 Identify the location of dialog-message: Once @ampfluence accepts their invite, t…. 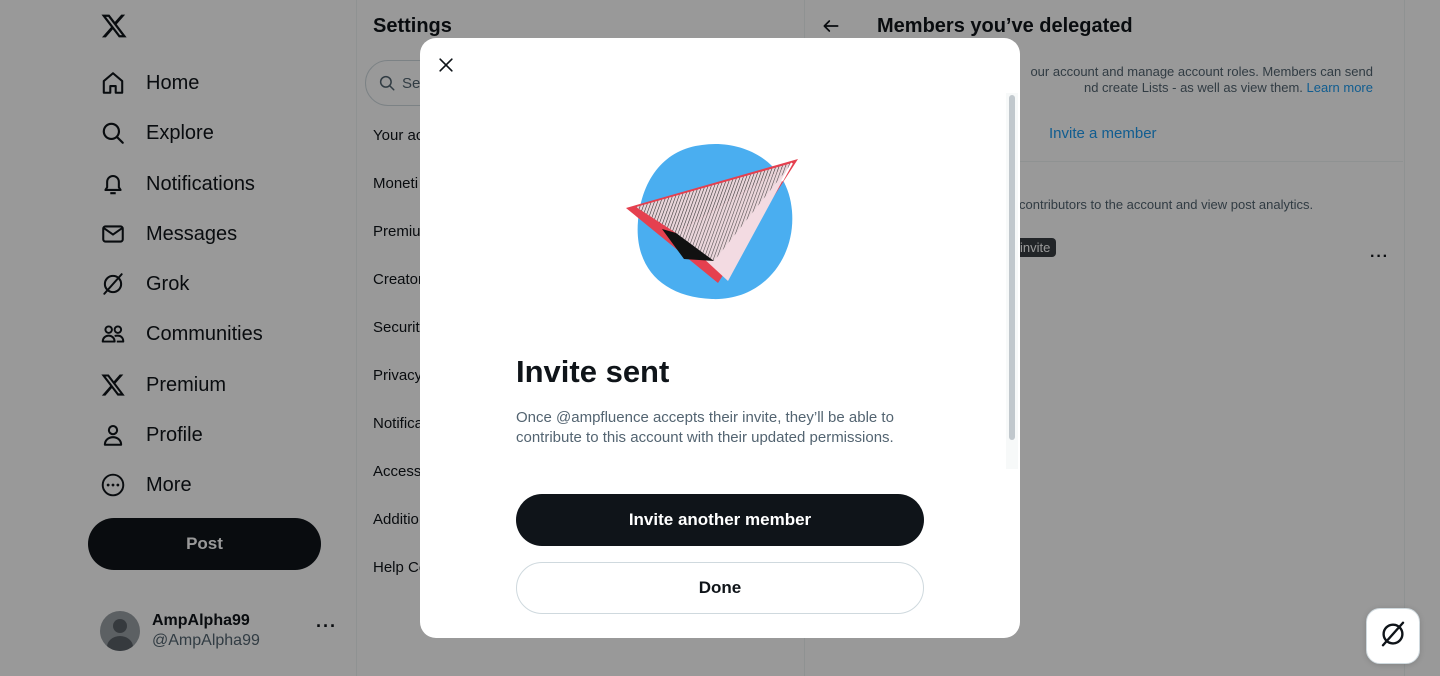
(705, 427).